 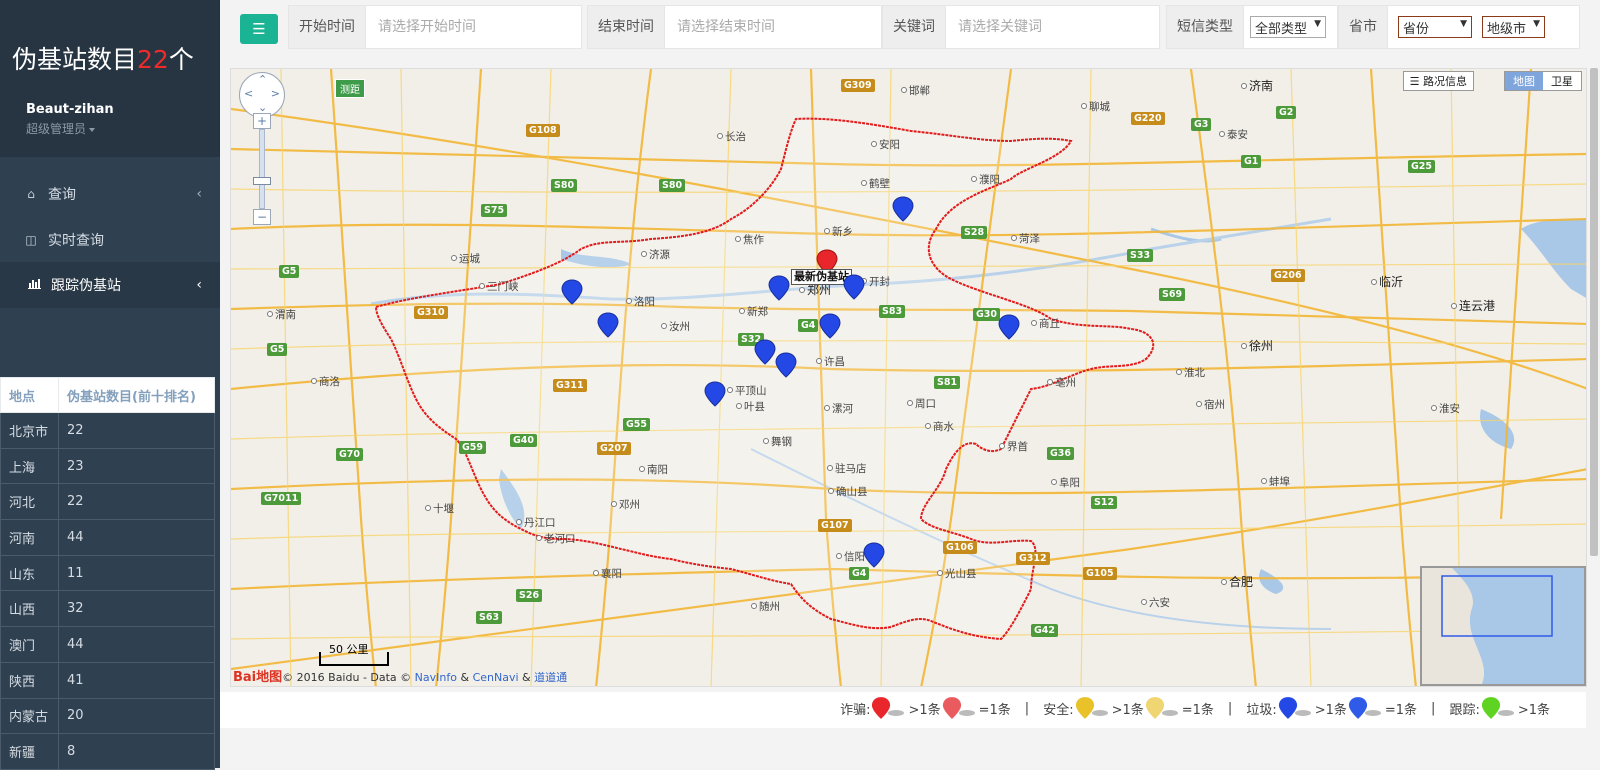 What do you see at coordinates (136, 573) in the screenshot?
I see `count-cell: 11` at bounding box center [136, 573].